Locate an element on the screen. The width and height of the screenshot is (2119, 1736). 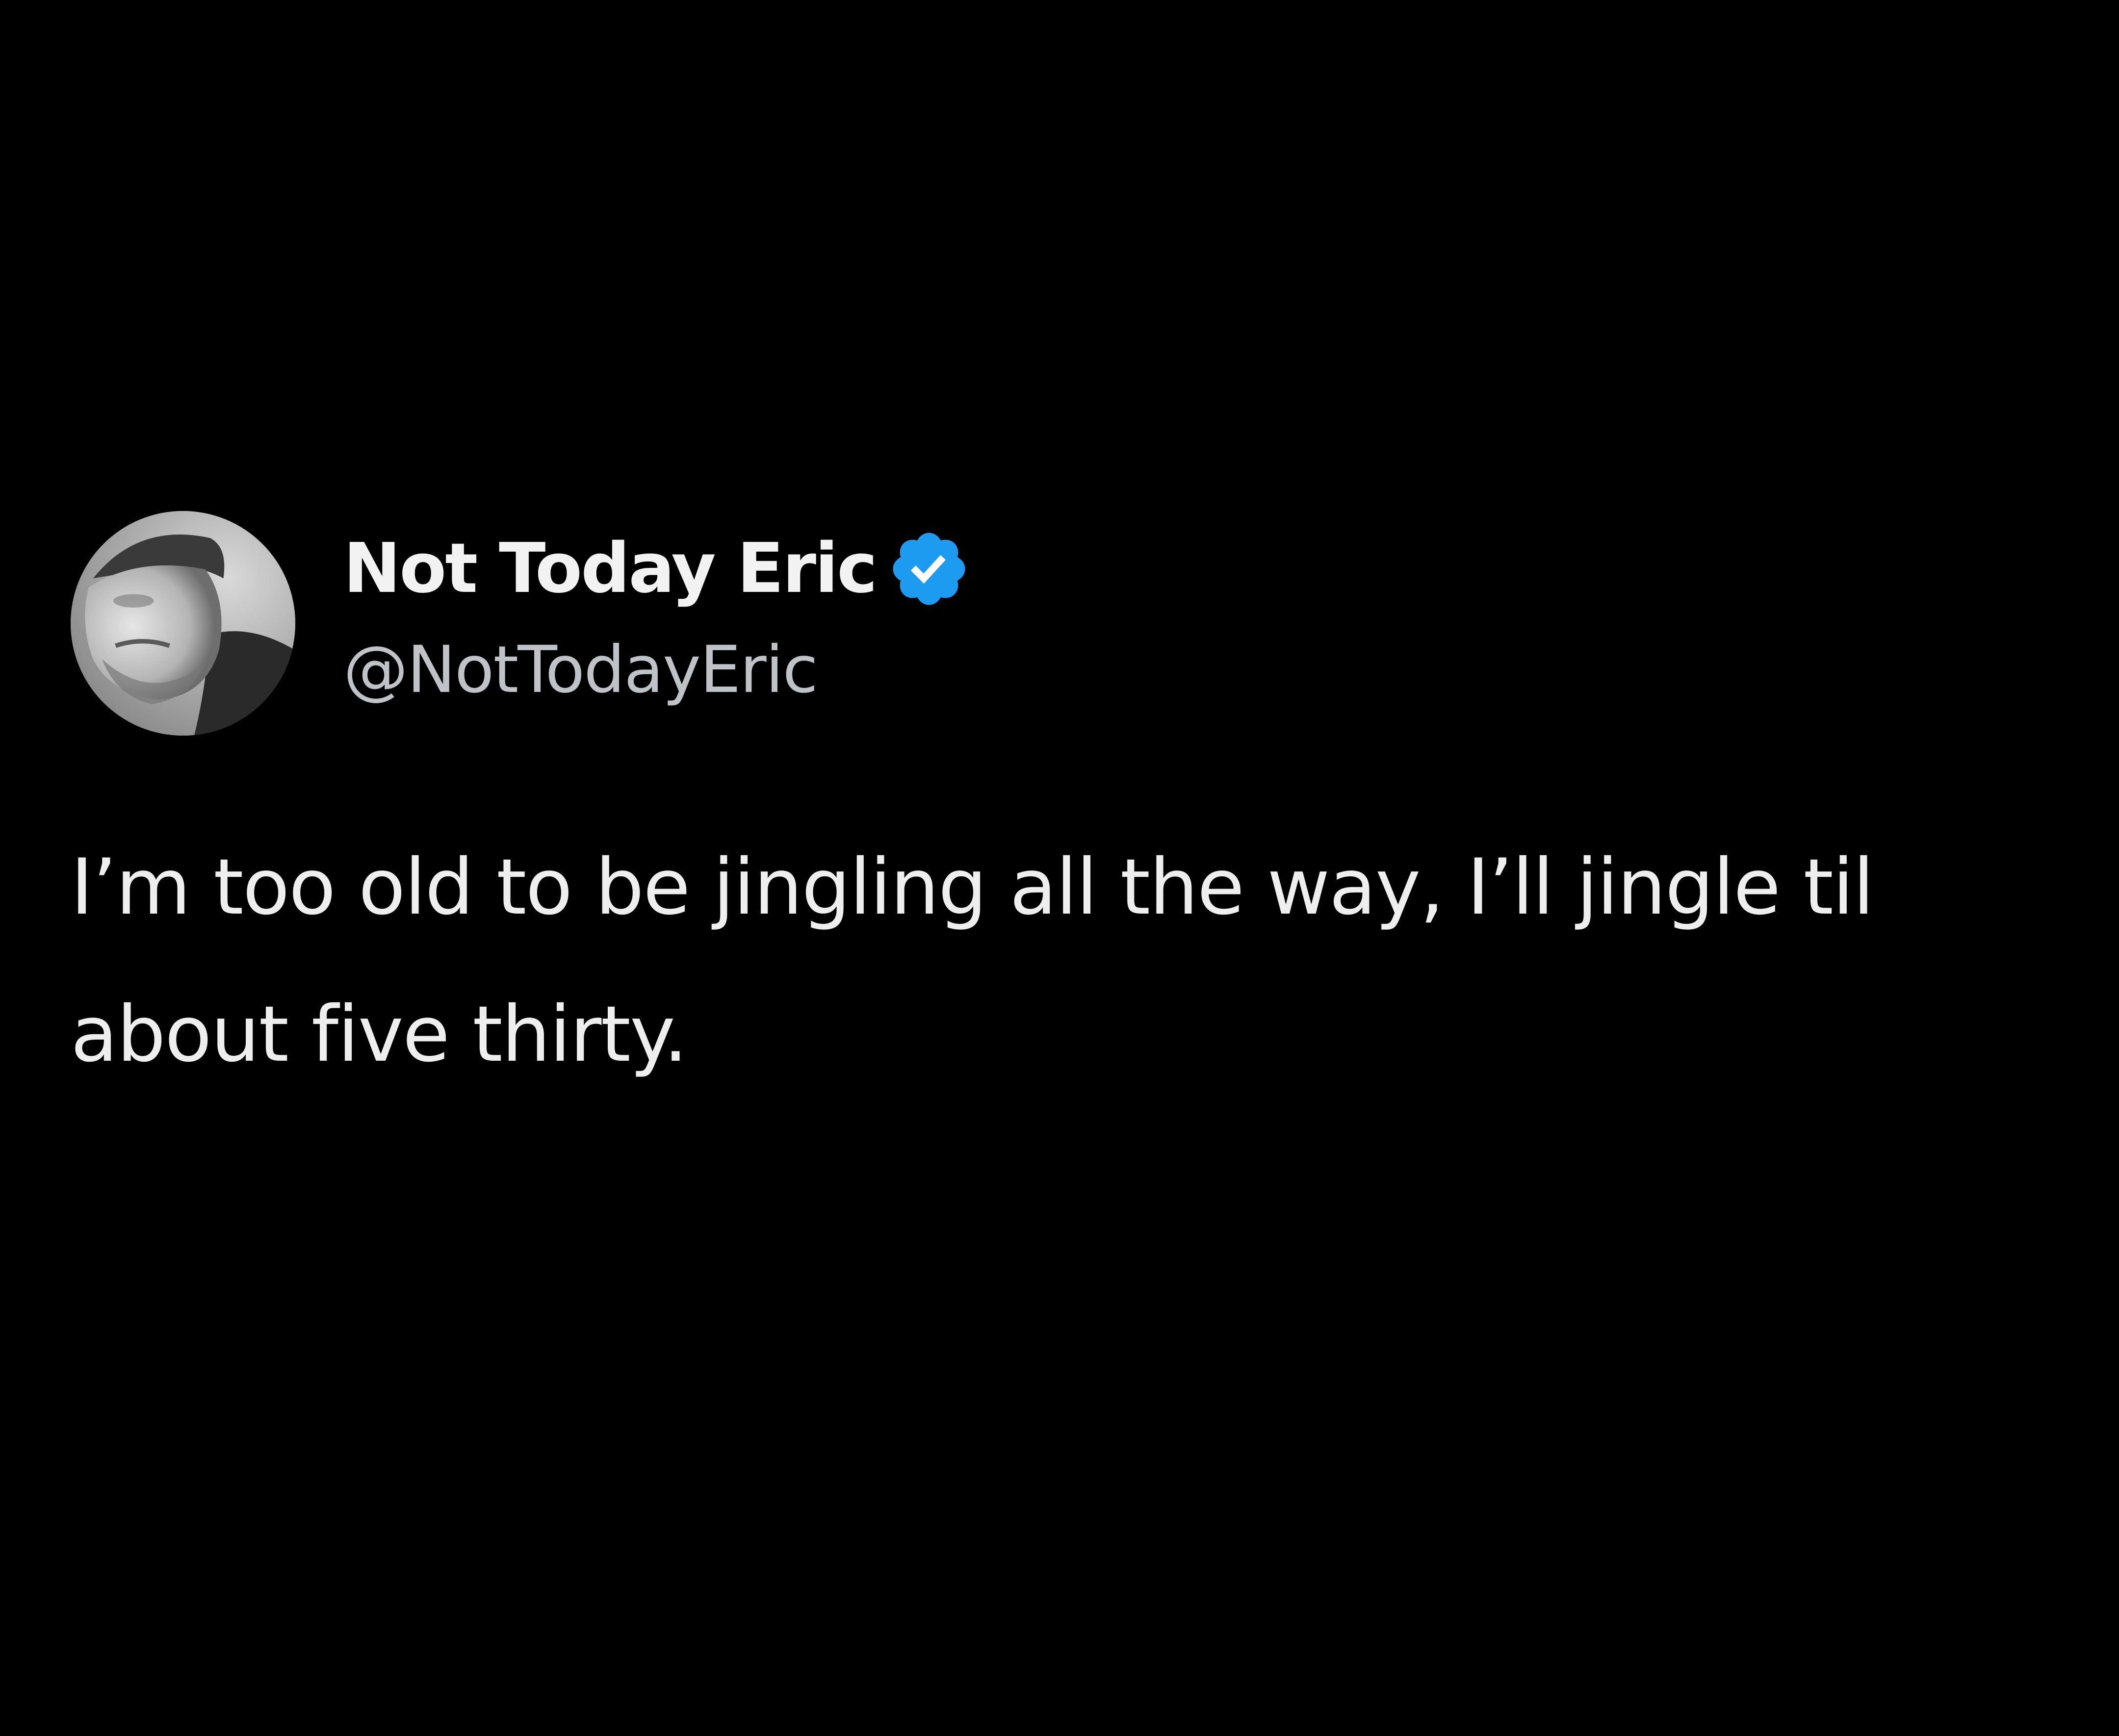
avatar-photo is located at coordinates (183, 623).